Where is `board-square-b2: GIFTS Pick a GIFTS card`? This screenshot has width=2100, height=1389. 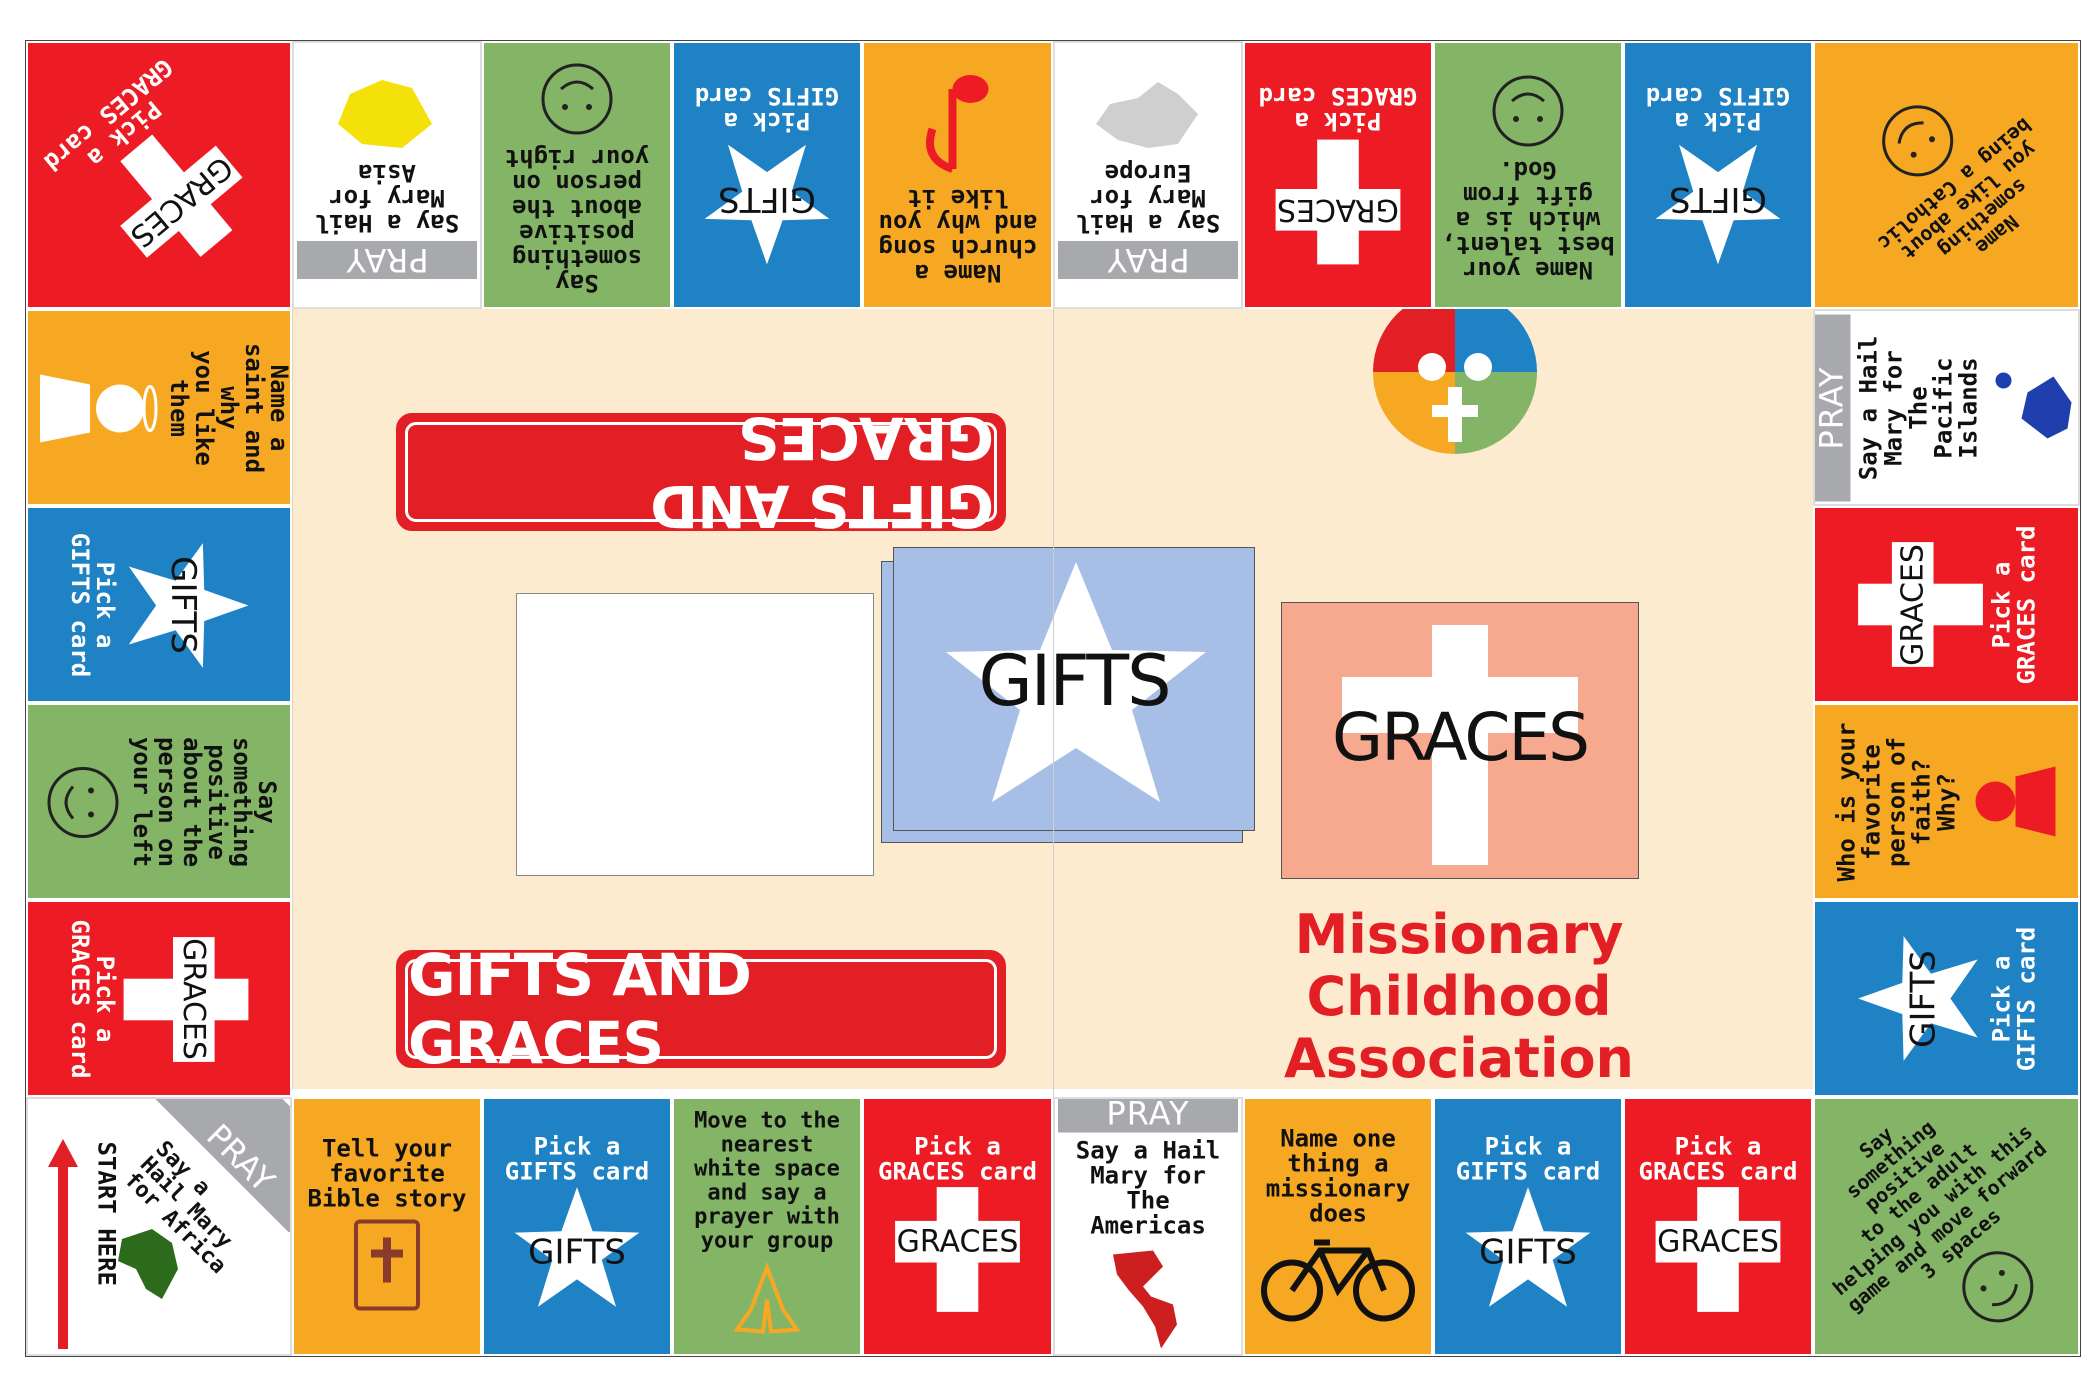 board-square-b2: GIFTS Pick a GIFTS card is located at coordinates (577, 1226).